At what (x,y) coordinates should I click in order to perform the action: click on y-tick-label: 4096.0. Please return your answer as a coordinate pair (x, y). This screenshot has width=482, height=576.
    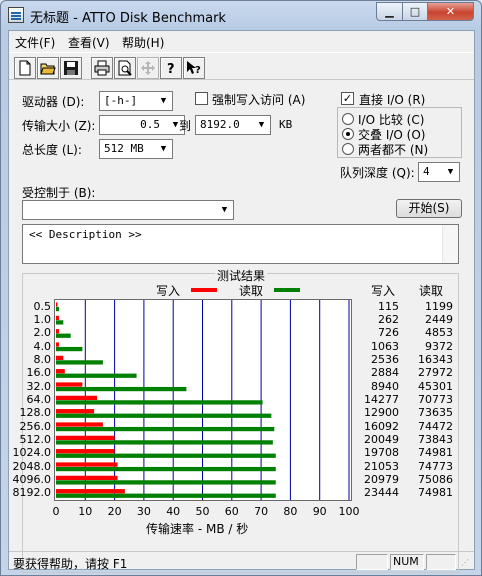
    Looking at the image, I should click on (32, 479).